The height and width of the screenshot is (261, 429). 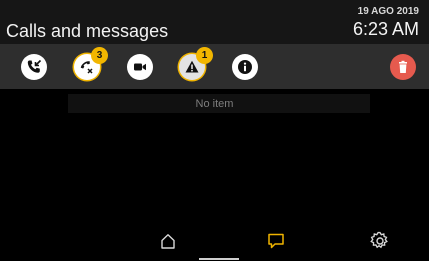 I want to click on incoming-calls-button, so click(x=34, y=67).